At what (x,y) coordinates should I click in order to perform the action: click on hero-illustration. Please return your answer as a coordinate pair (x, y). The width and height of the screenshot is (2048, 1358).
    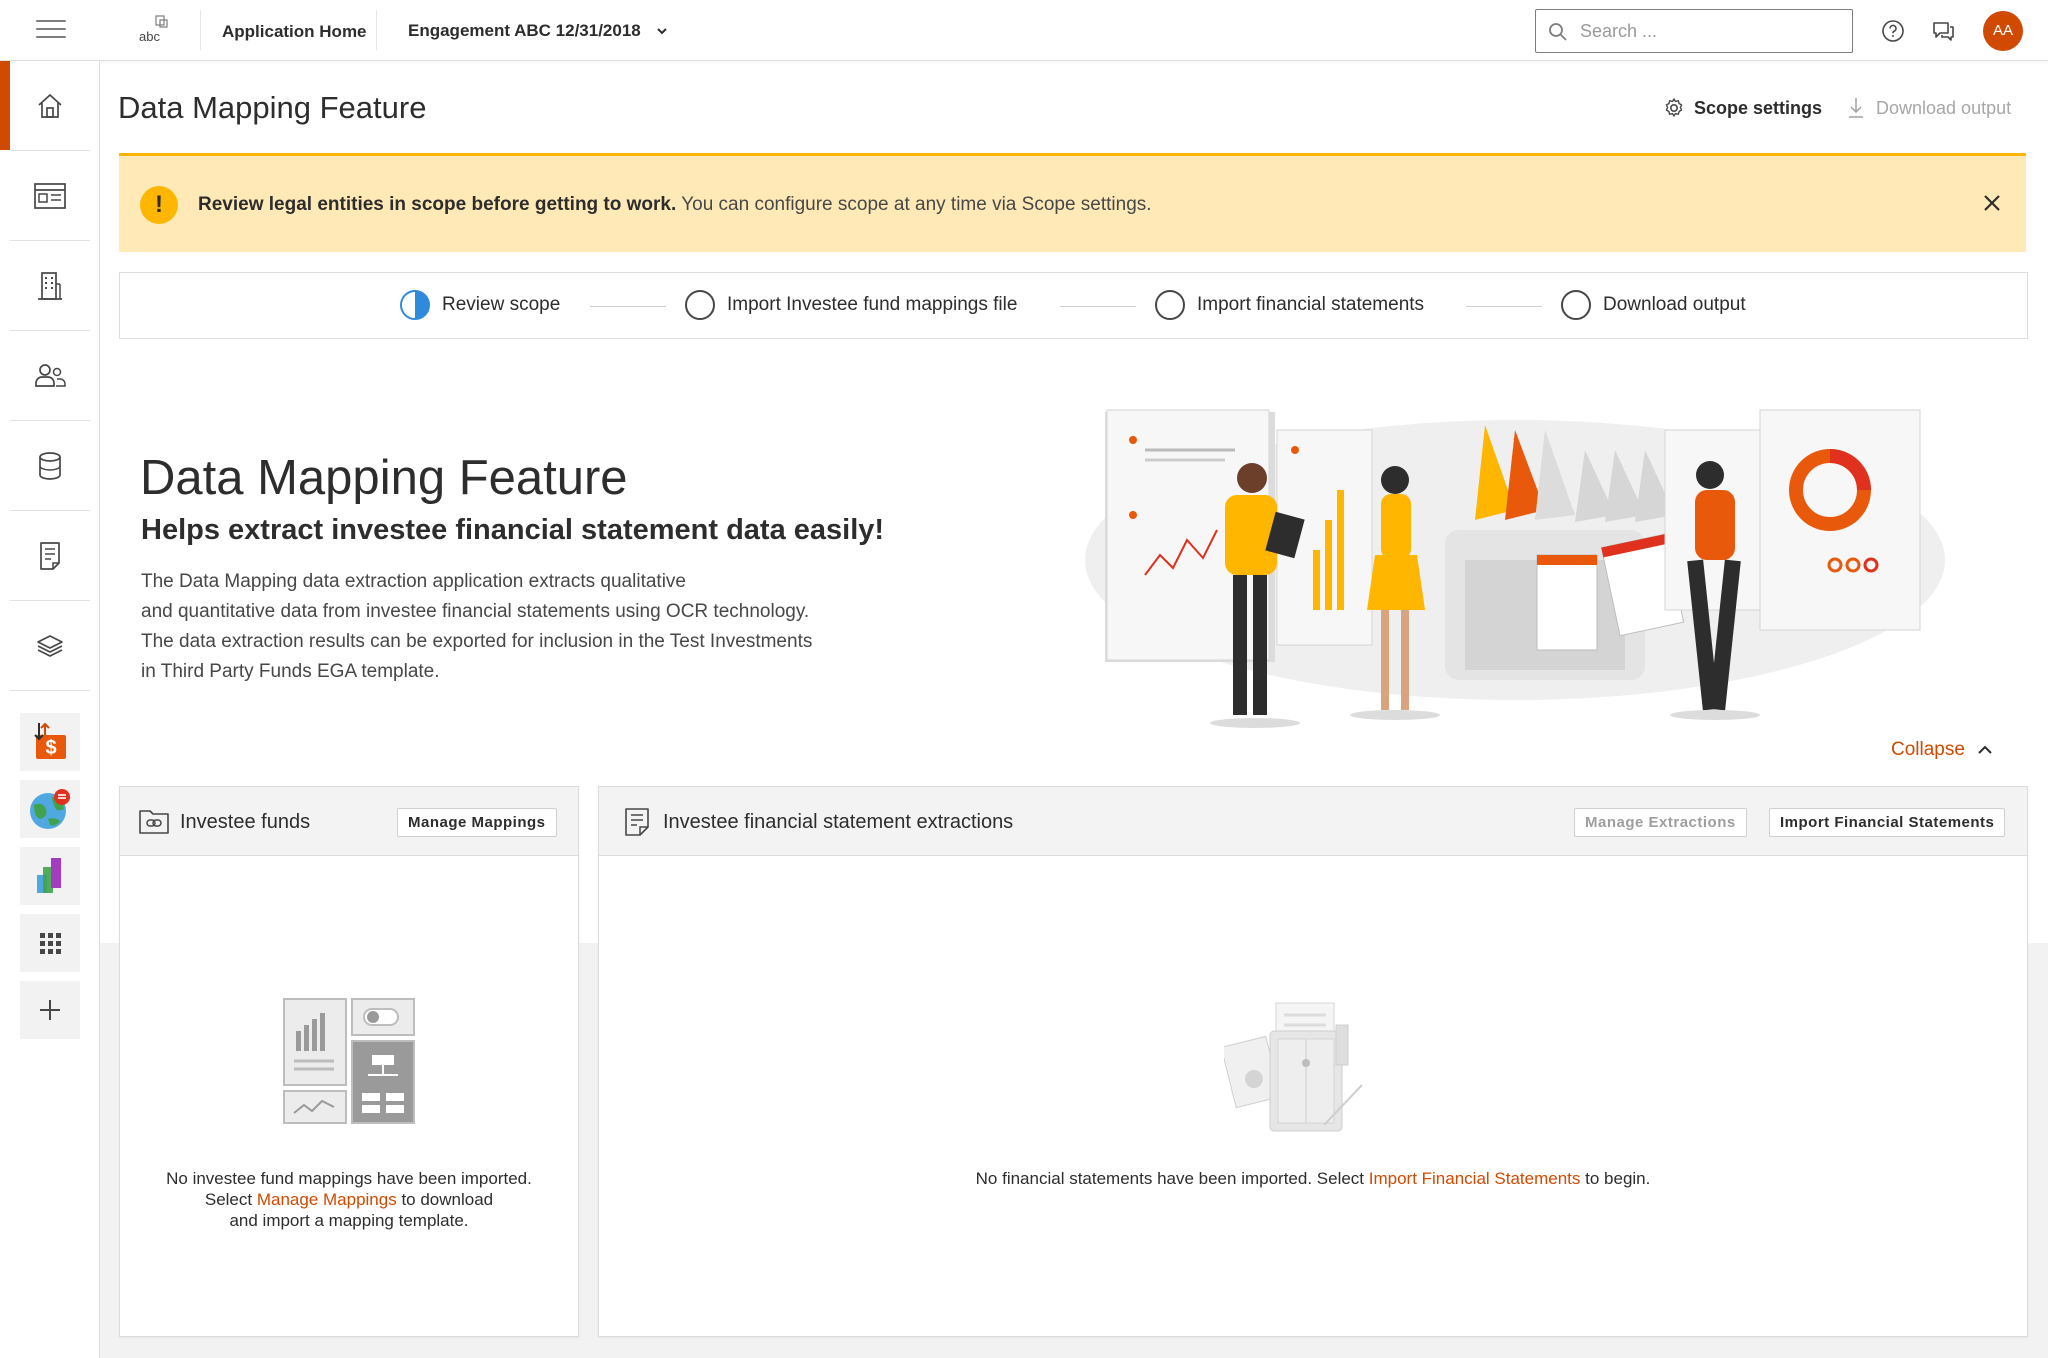
    Looking at the image, I should click on (1515, 568).